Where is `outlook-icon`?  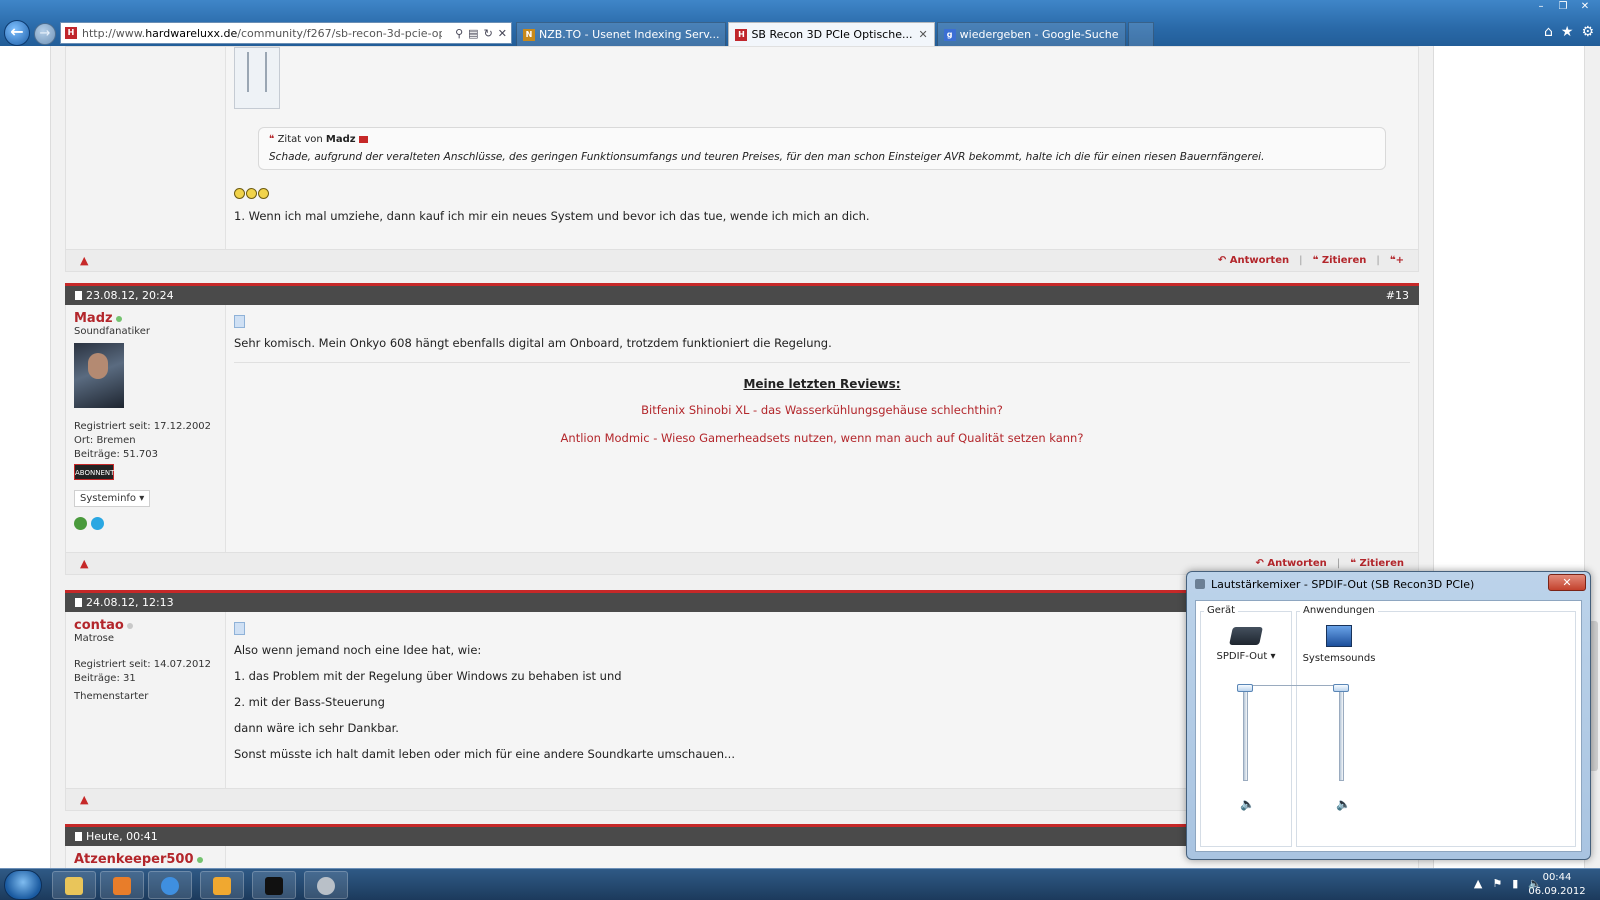 outlook-icon is located at coordinates (222, 886).